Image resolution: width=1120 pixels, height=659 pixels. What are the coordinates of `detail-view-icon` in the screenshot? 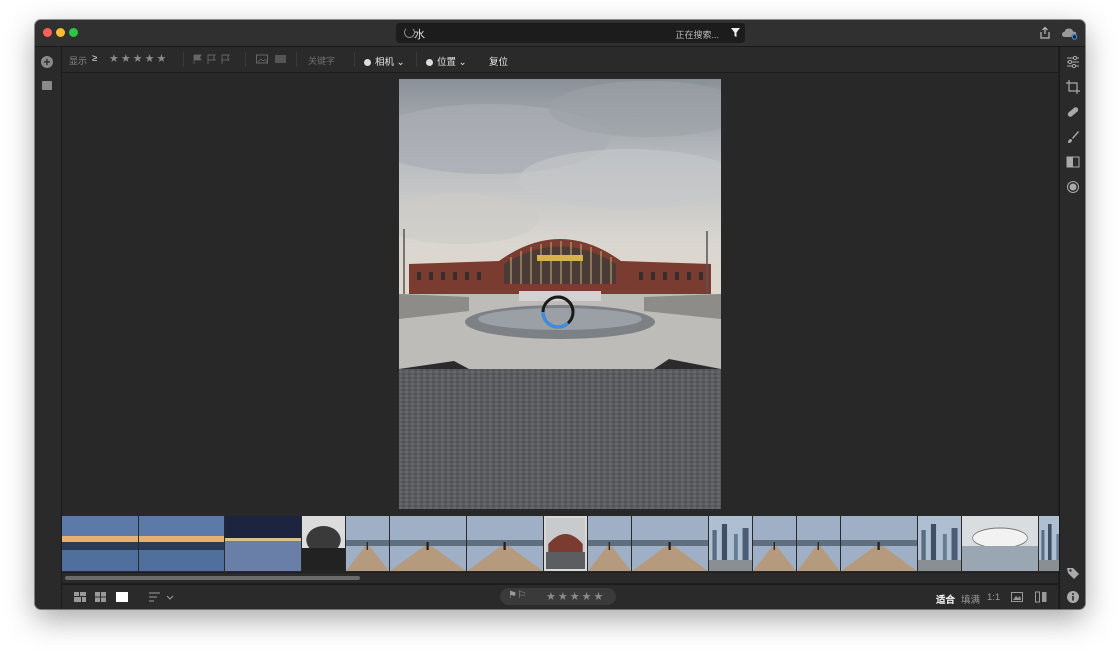 It's located at (122, 597).